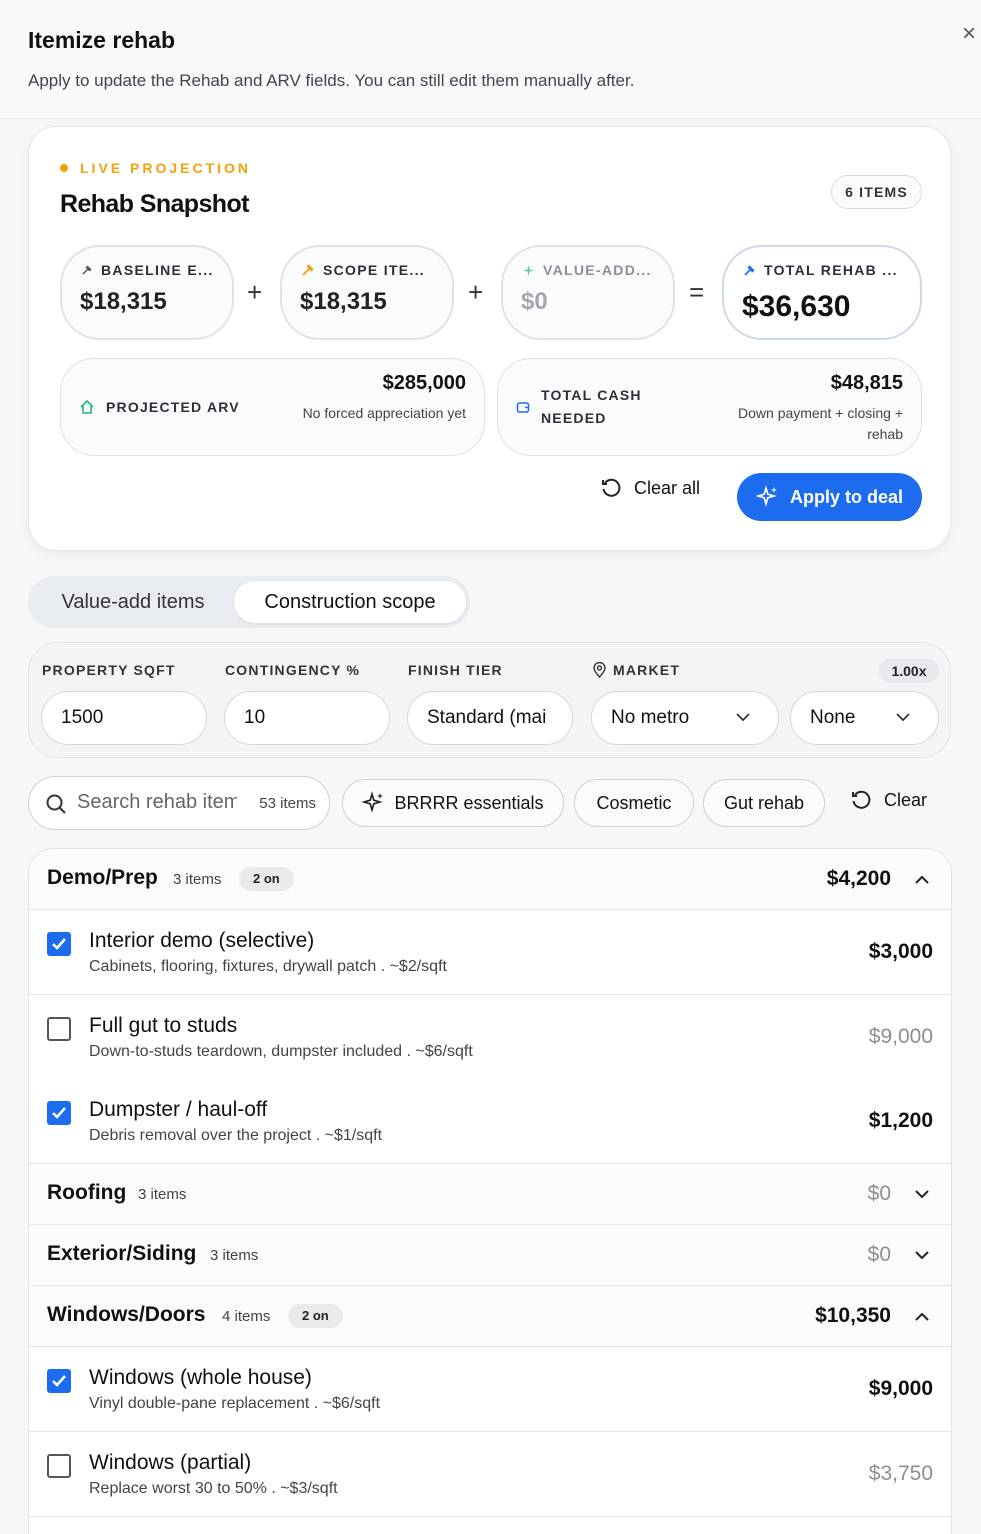 The height and width of the screenshot is (1534, 981). I want to click on items-count-badge: 6 ITEMS, so click(876, 192).